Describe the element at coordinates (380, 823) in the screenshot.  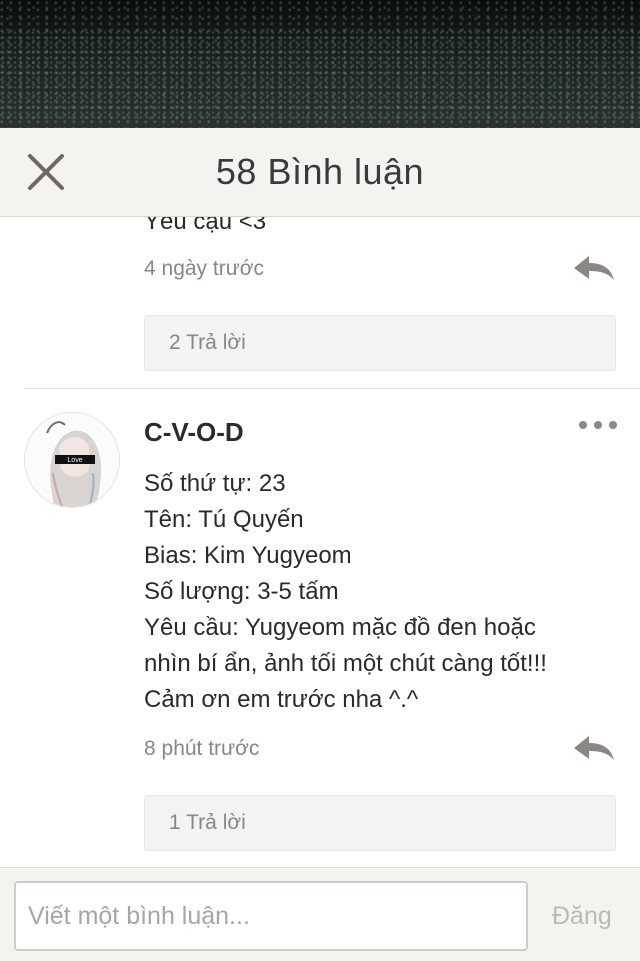
I see `view-replies-button: 1 Trả lời` at that location.